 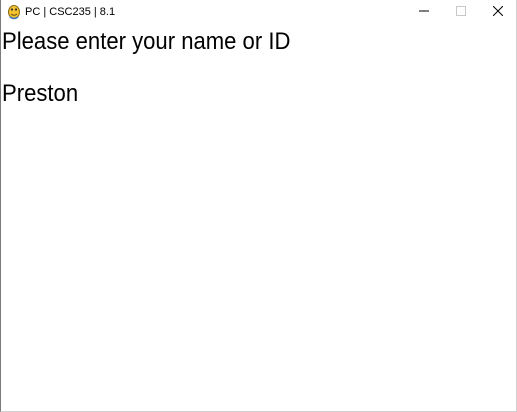 I want to click on maximize-icon, so click(x=460, y=12).